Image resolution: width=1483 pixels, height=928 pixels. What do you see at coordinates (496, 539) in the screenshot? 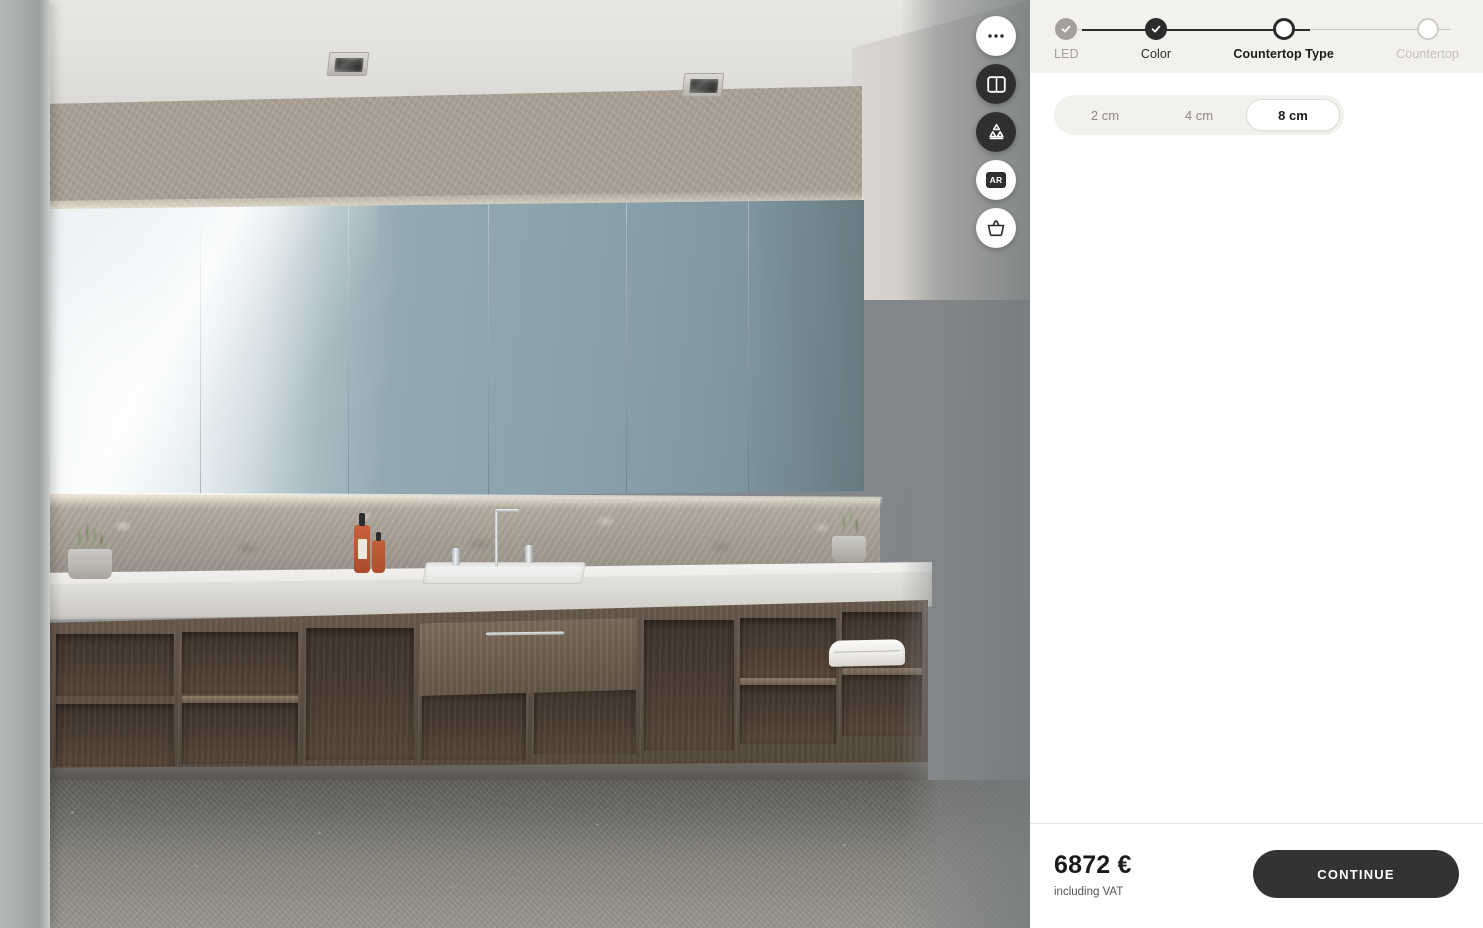
I see `faucet` at bounding box center [496, 539].